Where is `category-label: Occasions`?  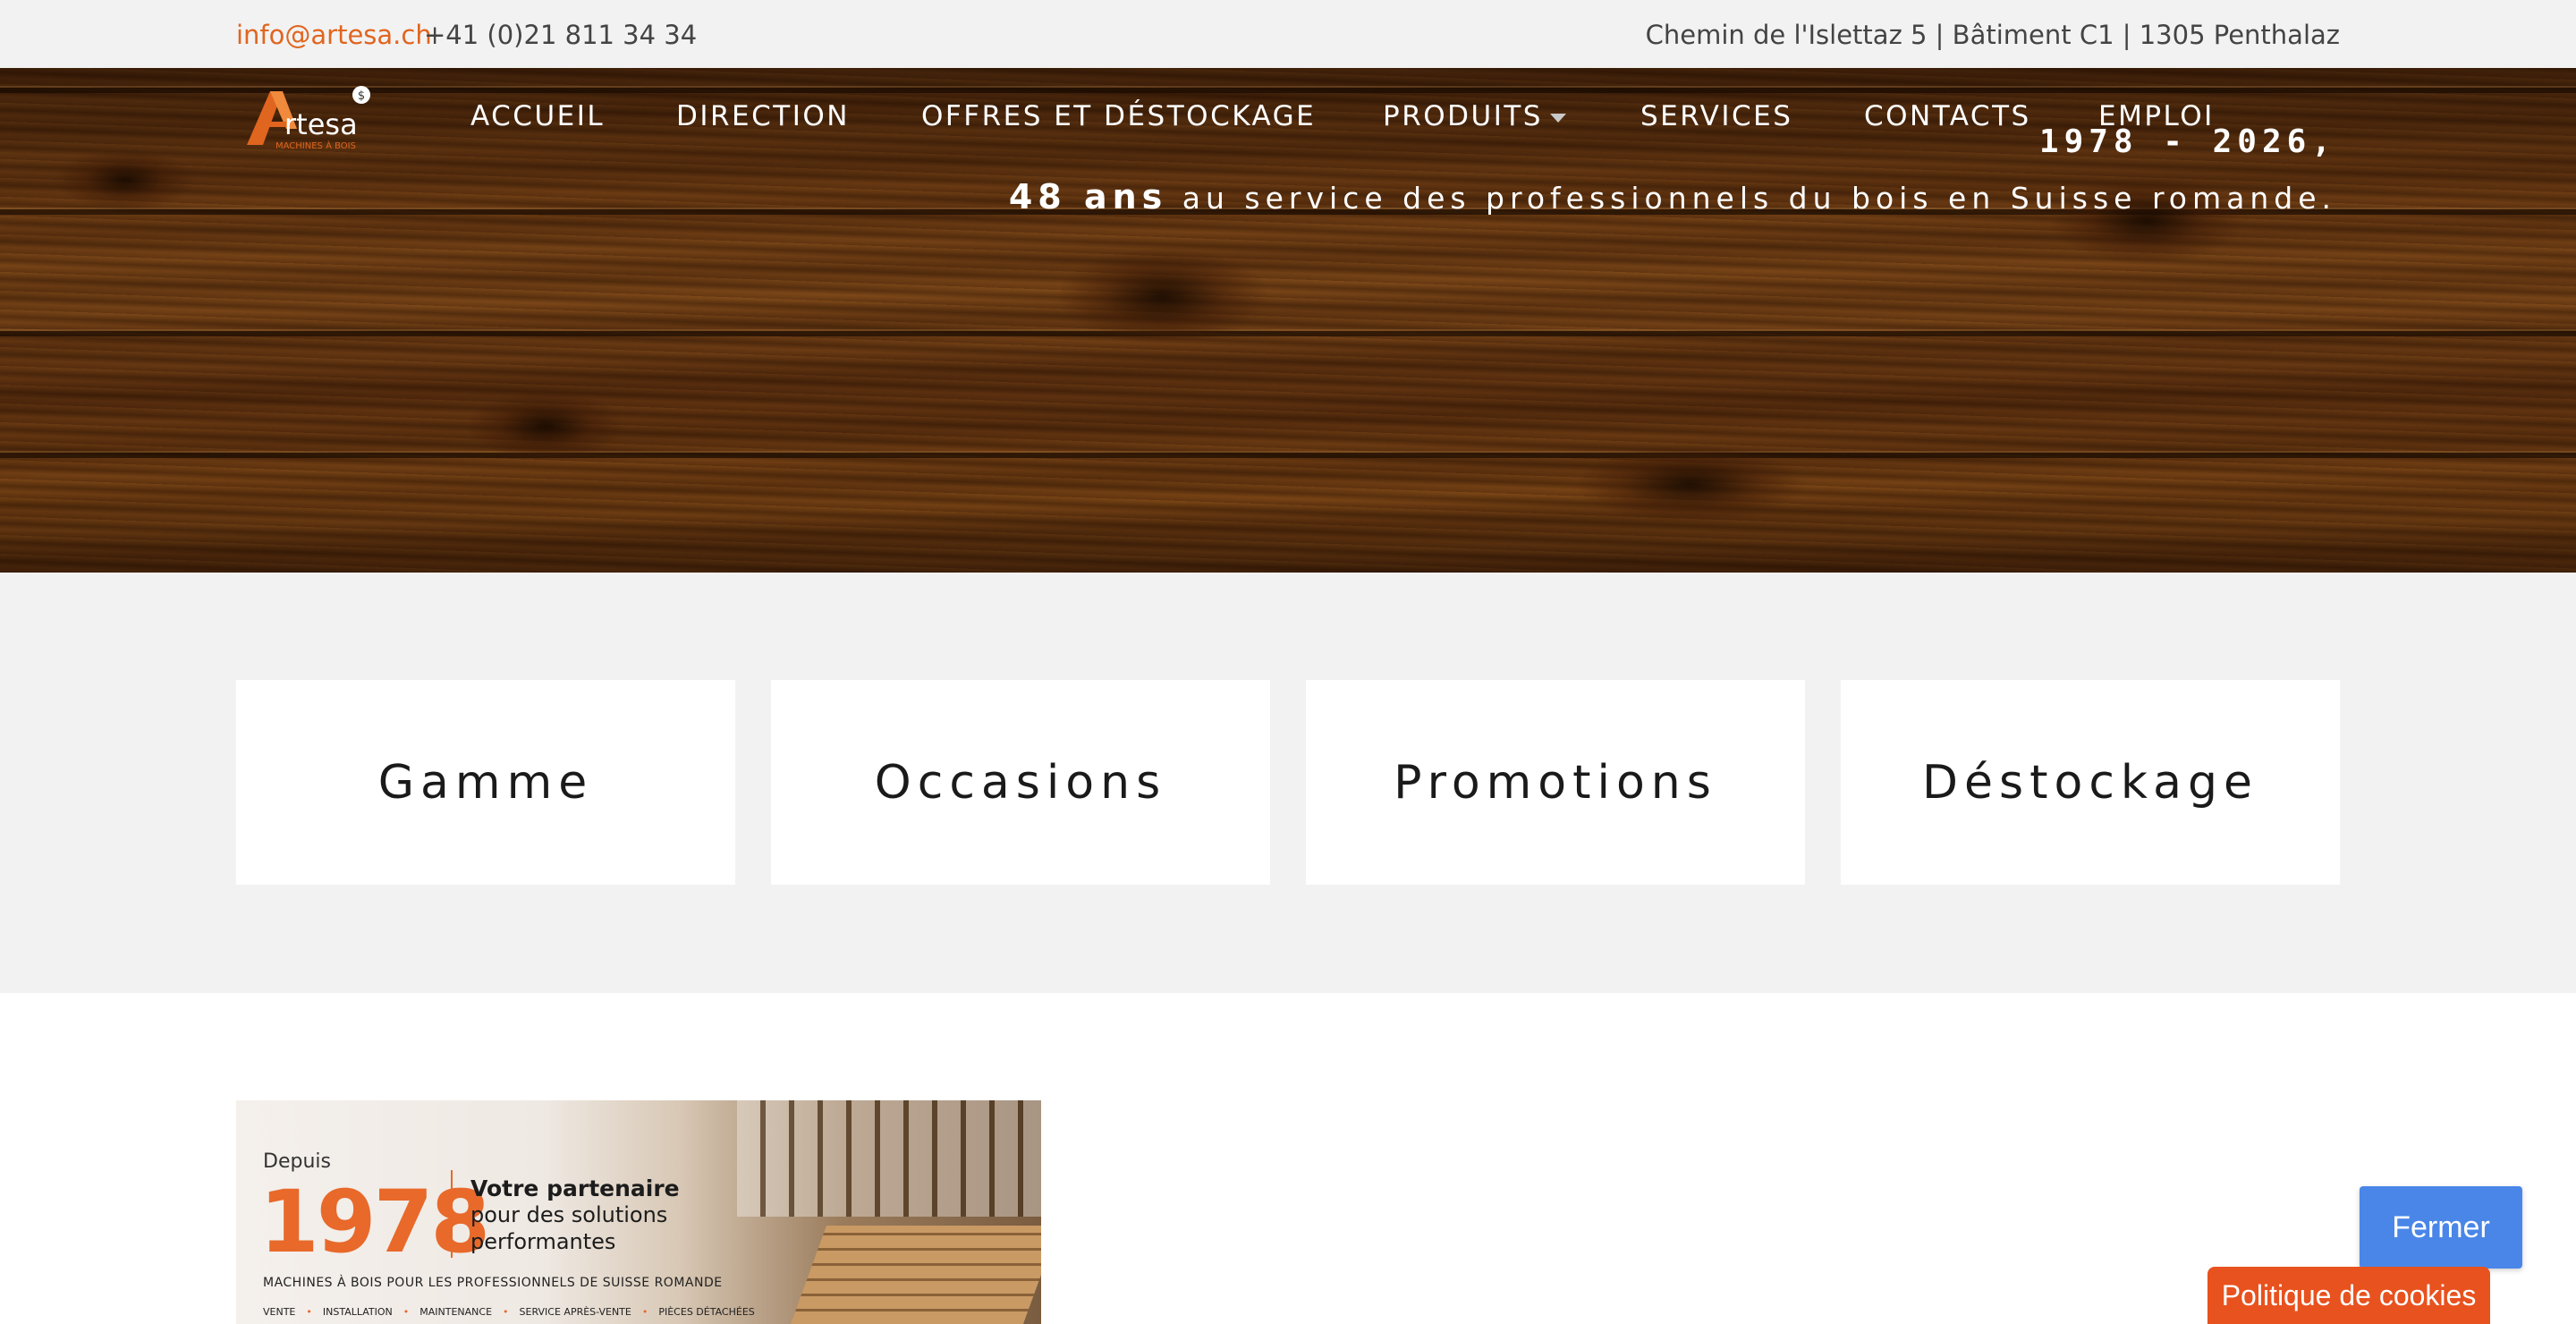
category-label: Occasions is located at coordinates (1020, 782).